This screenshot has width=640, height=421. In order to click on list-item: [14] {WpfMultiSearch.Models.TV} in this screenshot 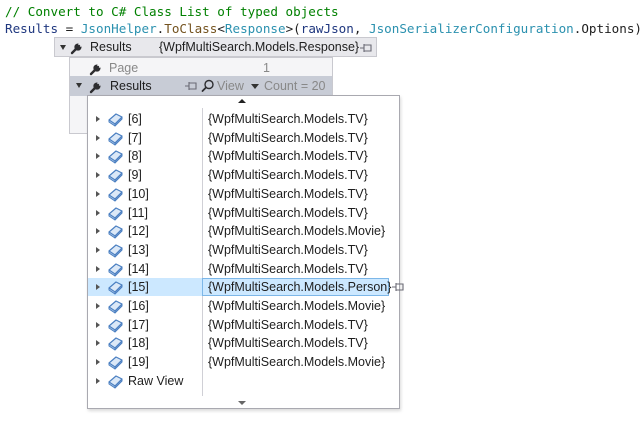, I will do `click(243, 269)`.